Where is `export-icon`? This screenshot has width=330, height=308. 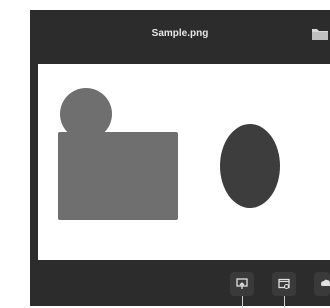
export-icon is located at coordinates (242, 283).